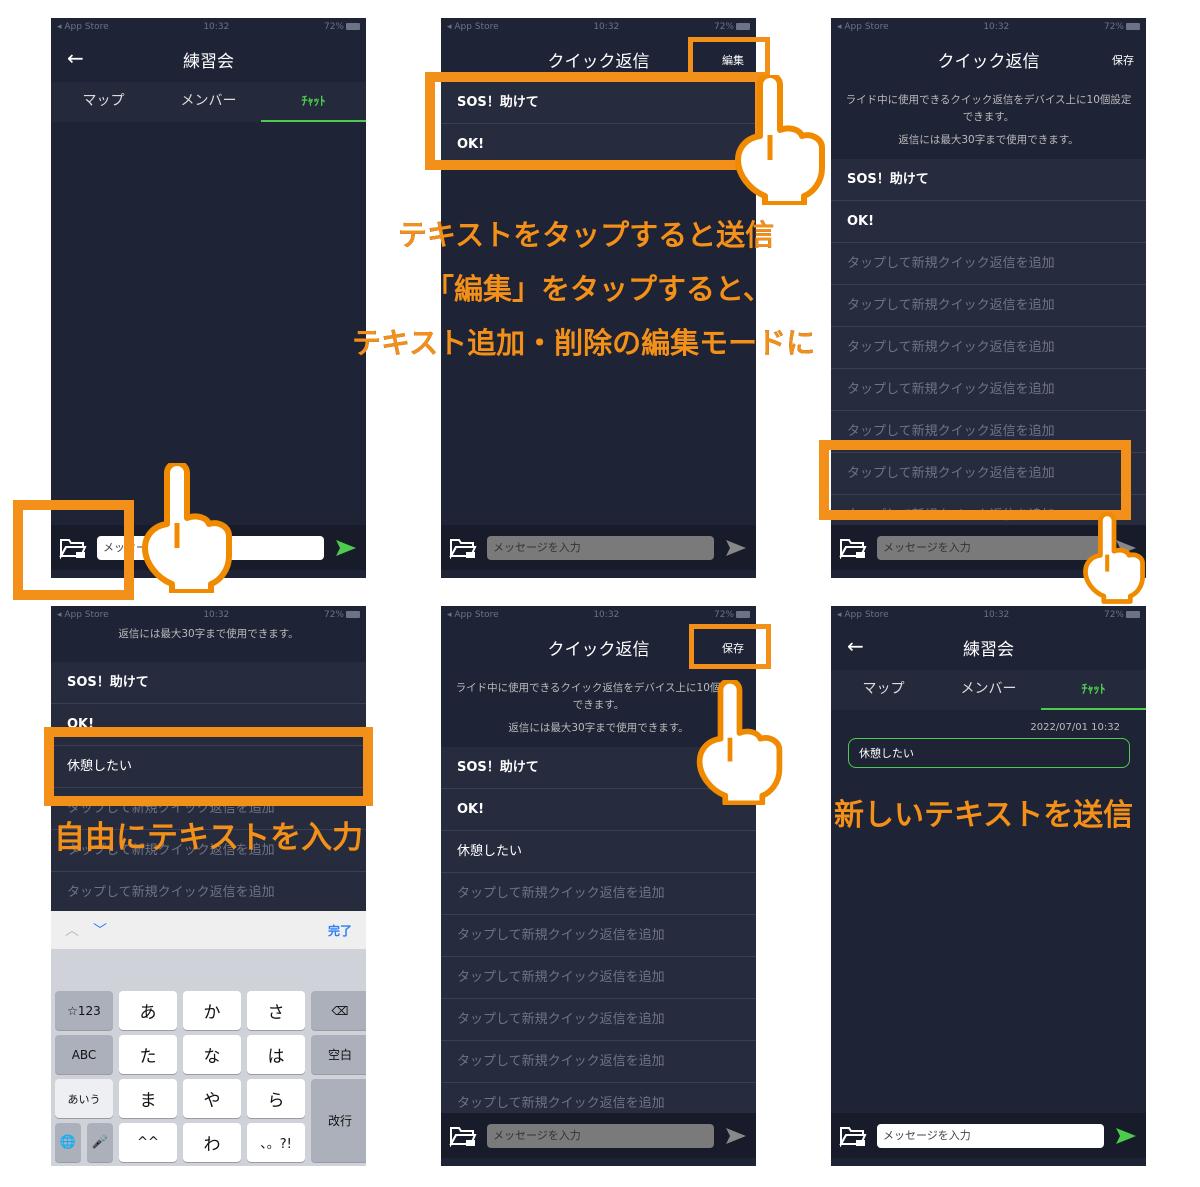 This screenshot has width=1200, height=1187. I want to click on done-button: 完了, so click(340, 930).